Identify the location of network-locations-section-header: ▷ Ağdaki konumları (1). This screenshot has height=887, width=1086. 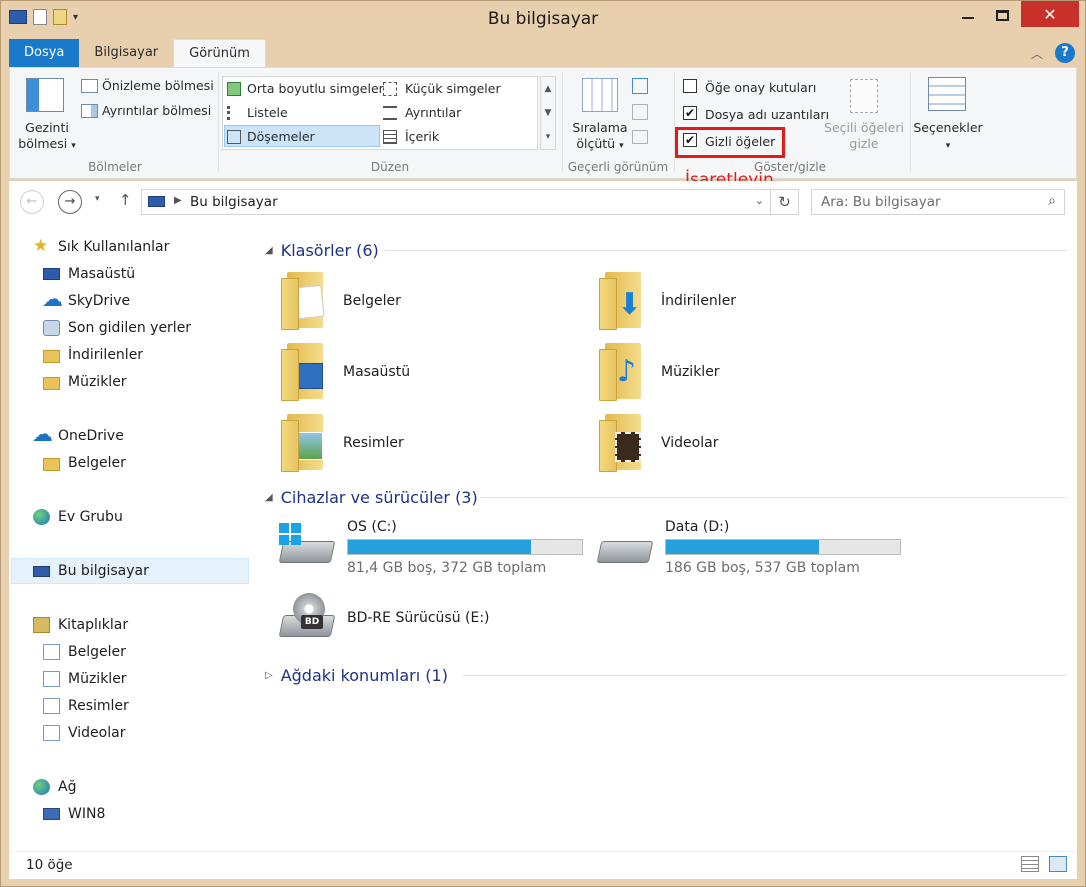
(356, 675).